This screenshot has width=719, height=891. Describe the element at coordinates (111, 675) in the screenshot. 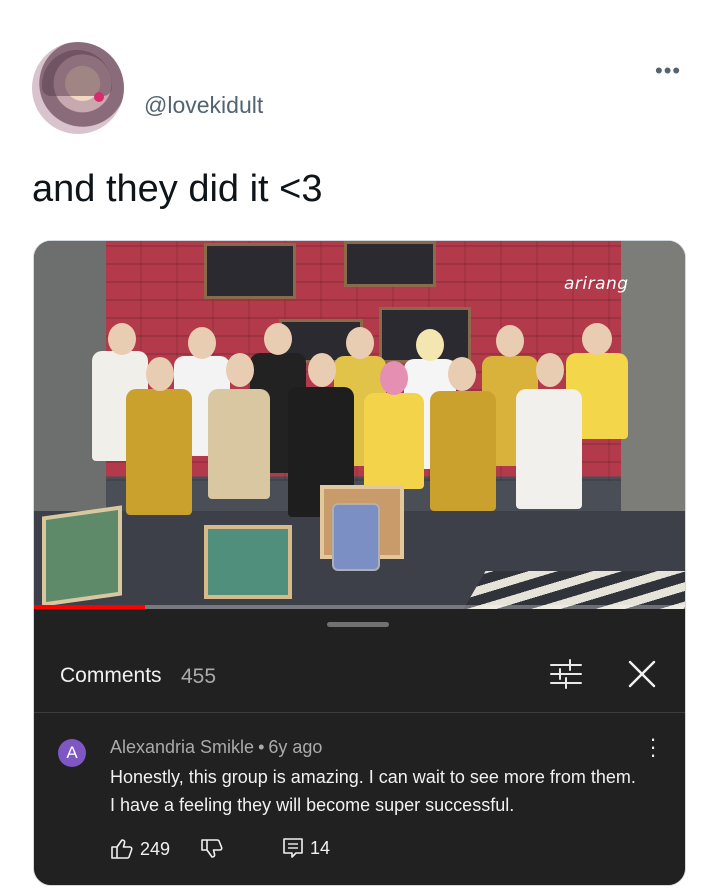

I see `comments-title: Comments` at that location.